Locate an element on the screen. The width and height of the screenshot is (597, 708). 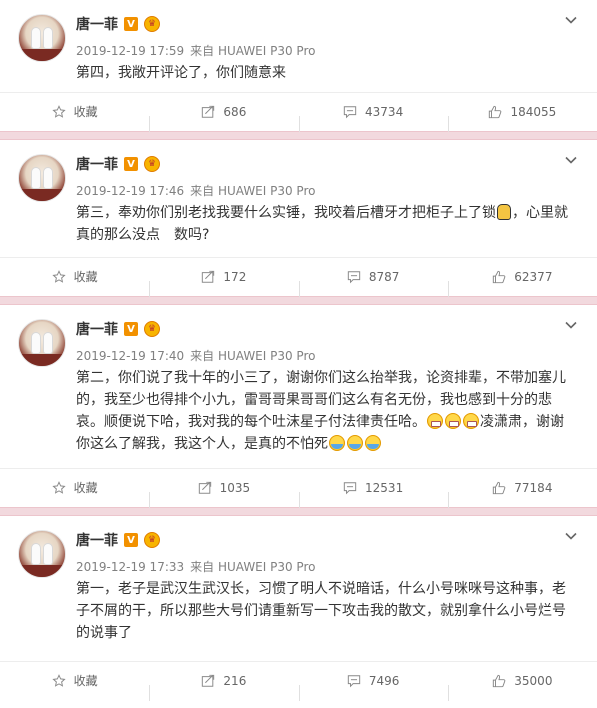
action-bar: 收藏 172 8787 62377 is located at coordinates (298, 277).